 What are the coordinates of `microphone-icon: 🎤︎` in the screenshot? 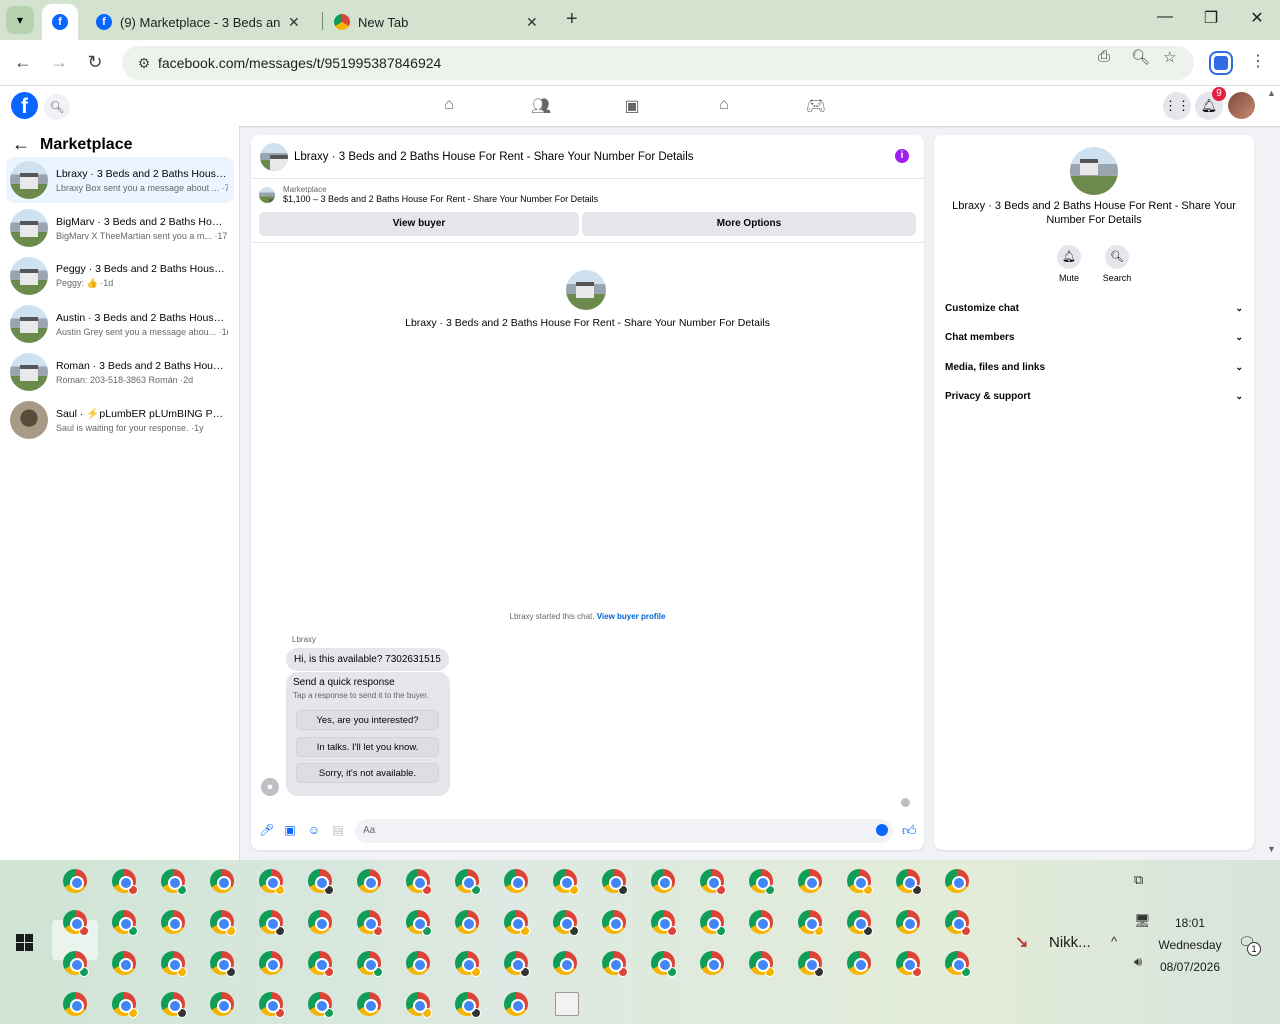 It's located at (266, 830).